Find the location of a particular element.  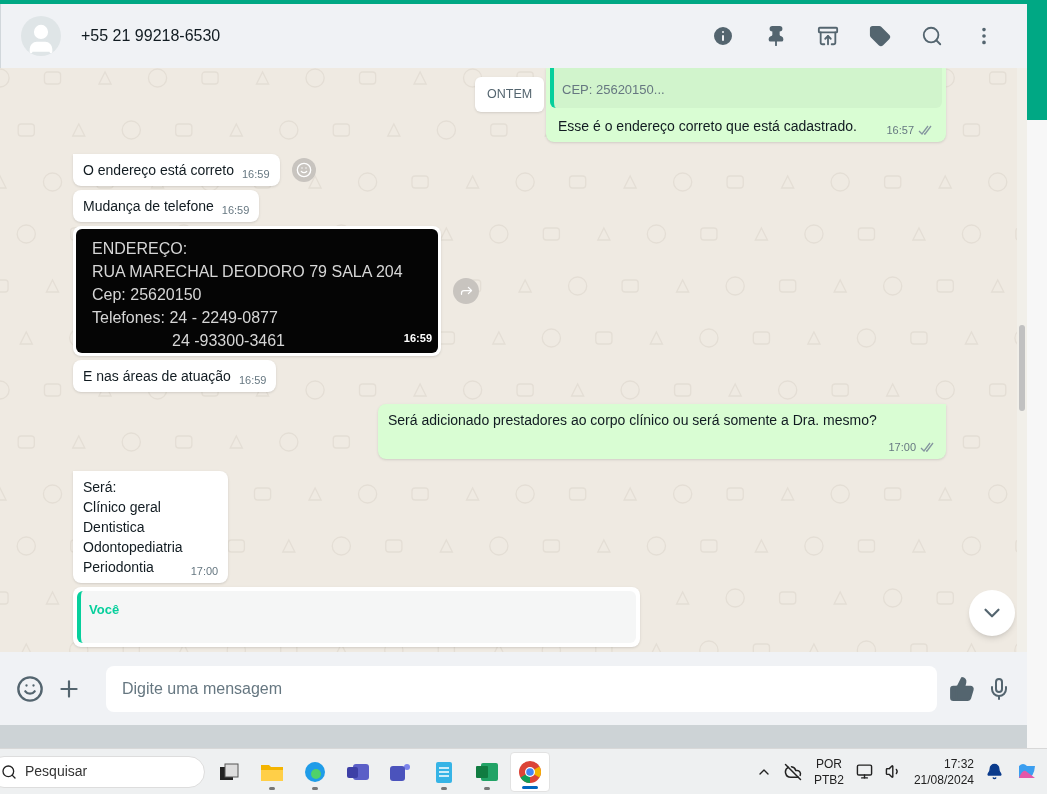

archive-box-icon is located at coordinates (828, 36).